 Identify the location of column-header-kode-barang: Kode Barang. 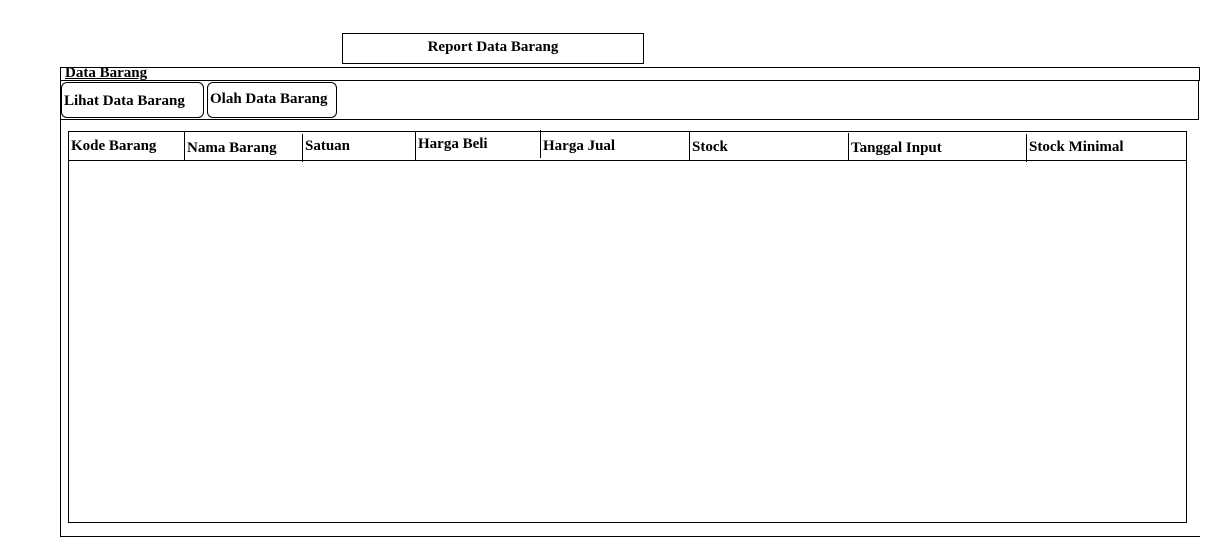
(127, 146).